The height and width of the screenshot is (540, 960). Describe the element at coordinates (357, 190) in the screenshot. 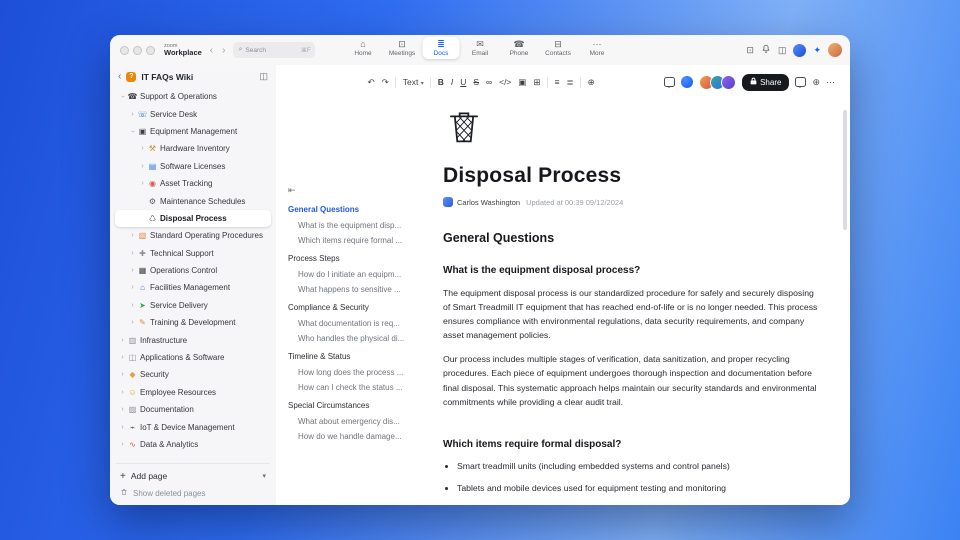

I see `toc-collapse-icon: ⇤` at that location.